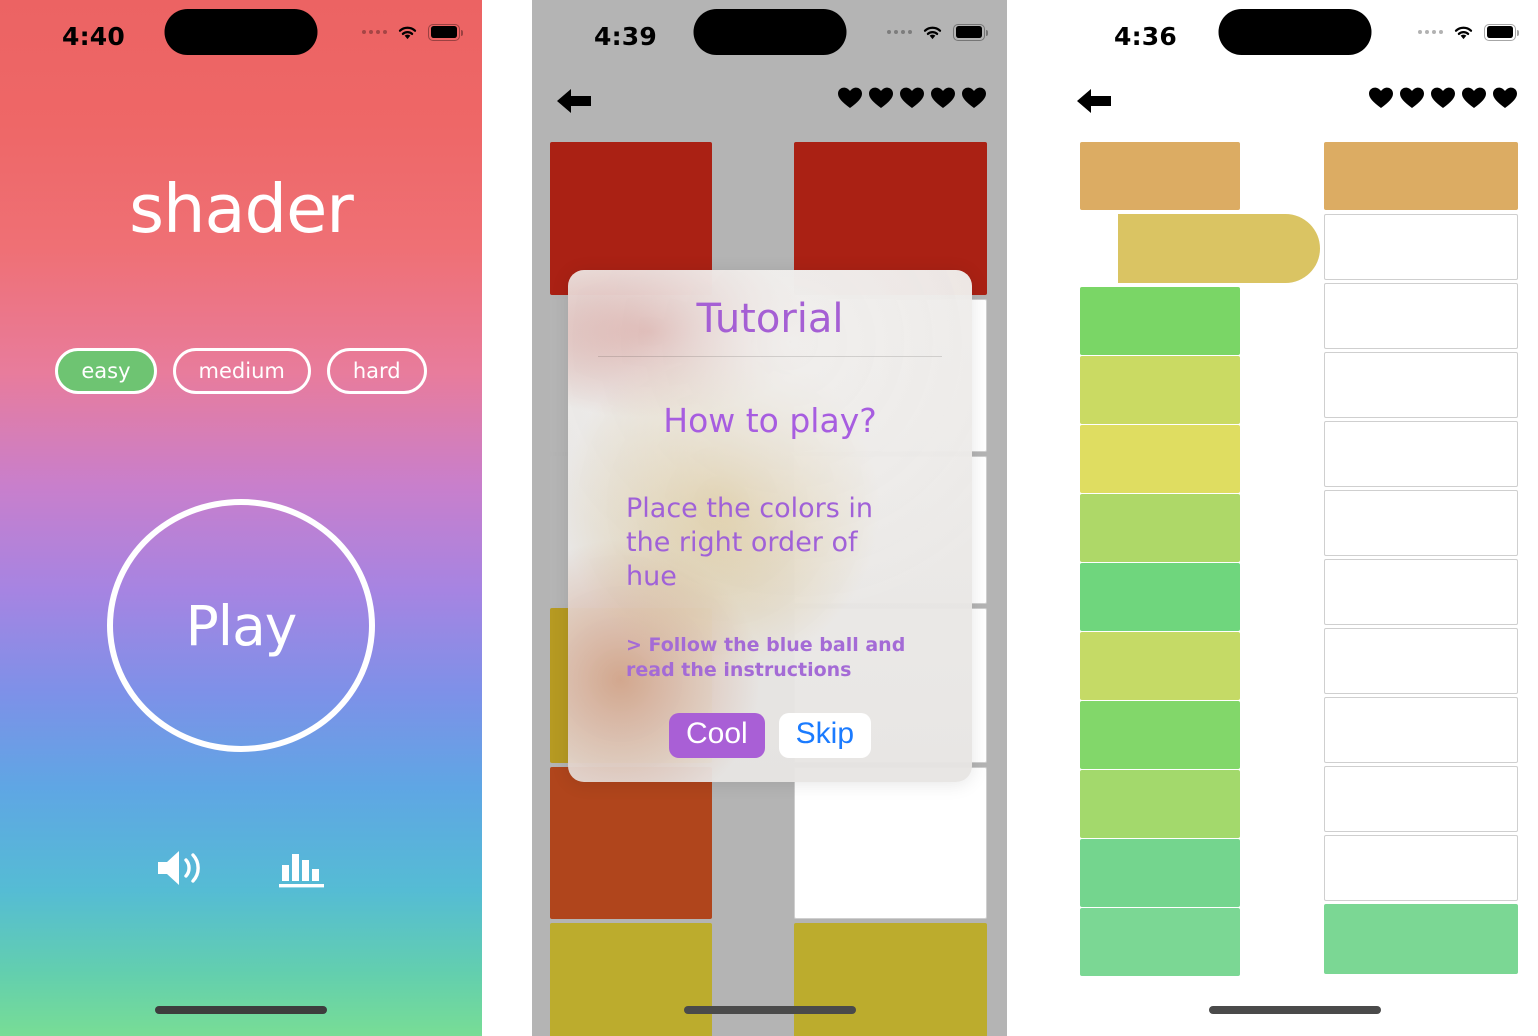  What do you see at coordinates (93, 36) in the screenshot?
I see `status-time: 4:40` at bounding box center [93, 36].